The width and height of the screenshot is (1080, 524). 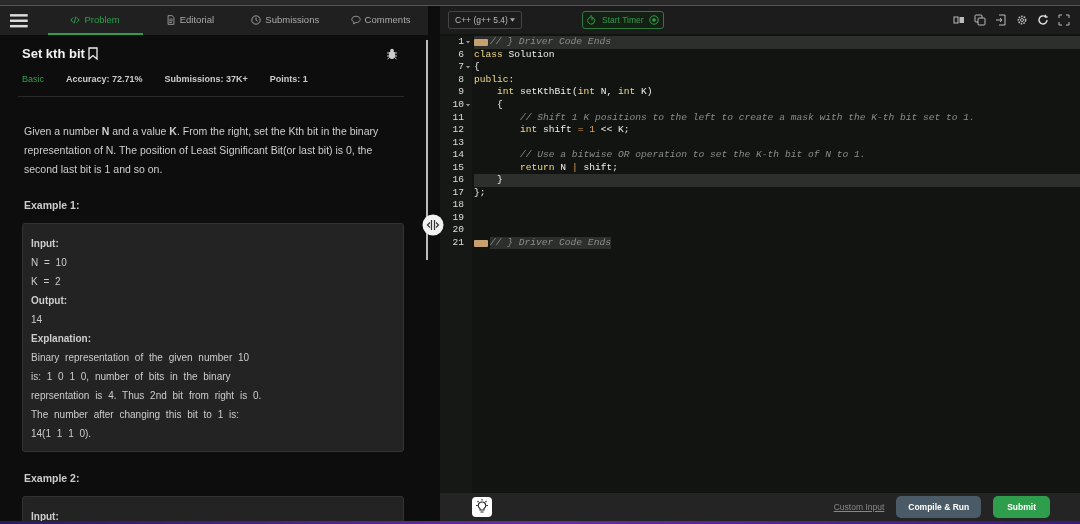 What do you see at coordinates (285, 20) in the screenshot?
I see `tab: Submissions` at bounding box center [285, 20].